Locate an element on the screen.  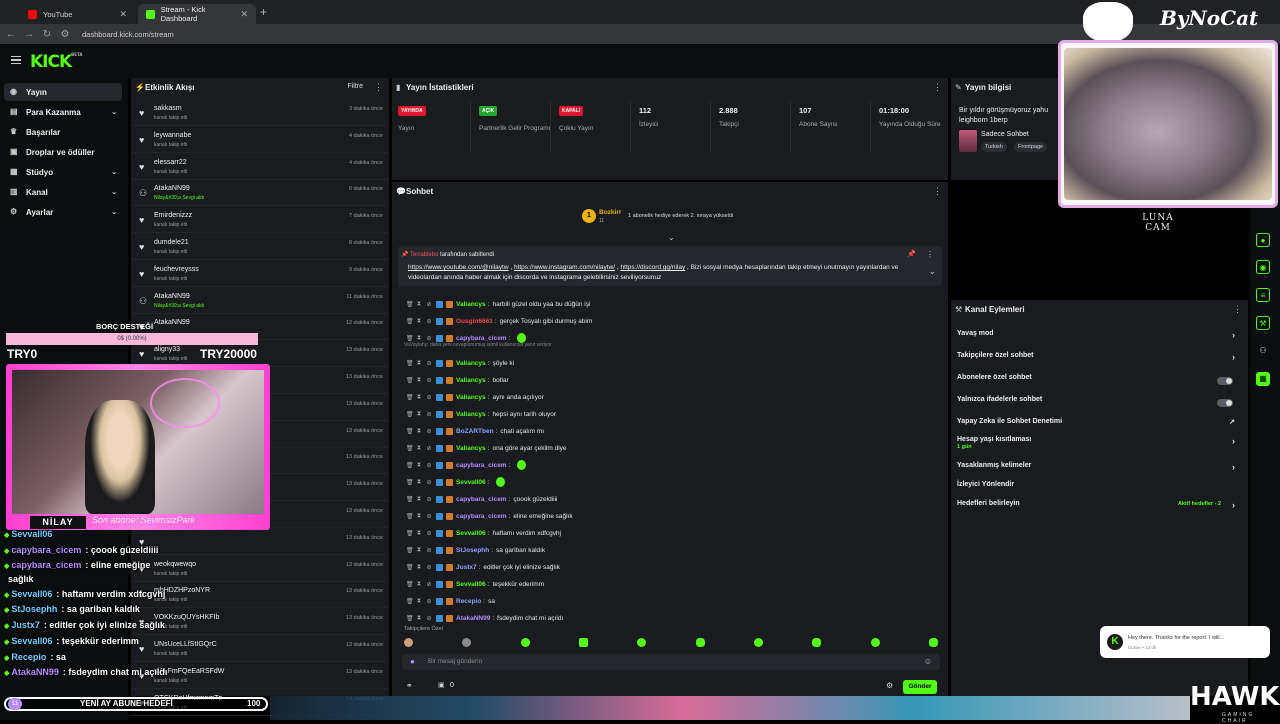
sidebar-item-droplar: ▣ Droplar ve ödüller is located at coordinates (63, 152).